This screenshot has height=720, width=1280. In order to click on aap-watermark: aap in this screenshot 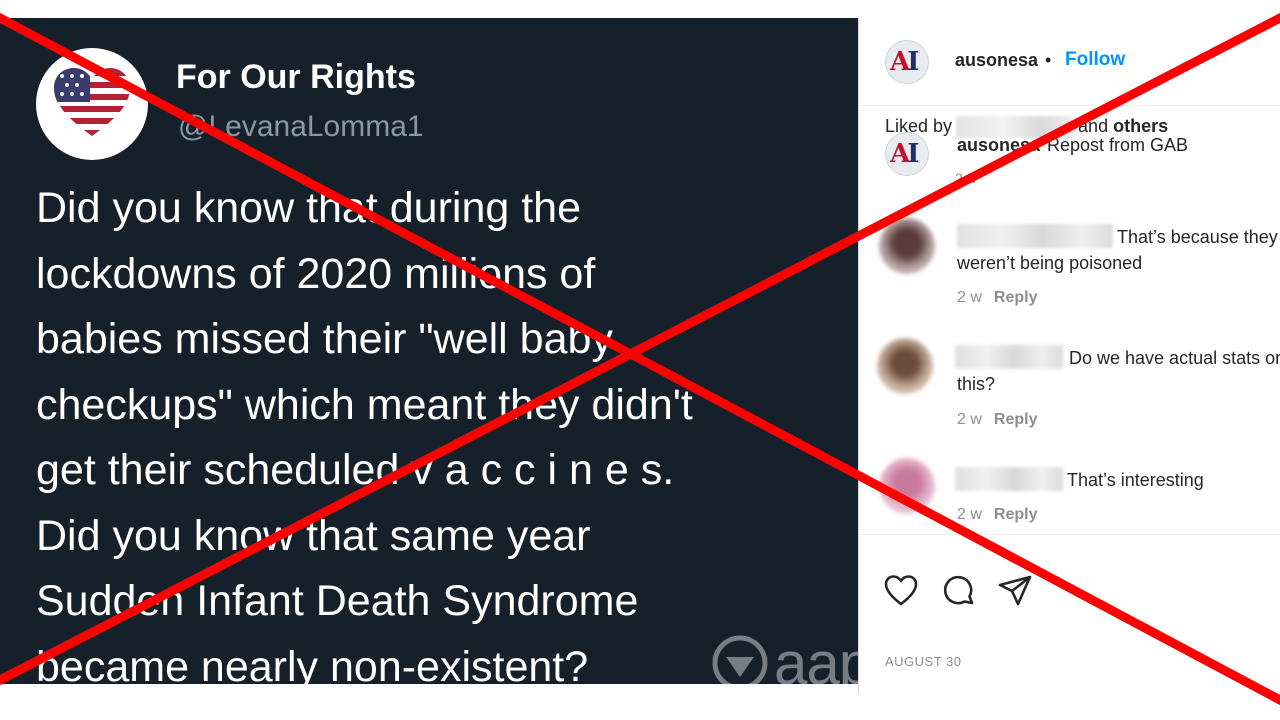, I will do `click(785, 656)`.